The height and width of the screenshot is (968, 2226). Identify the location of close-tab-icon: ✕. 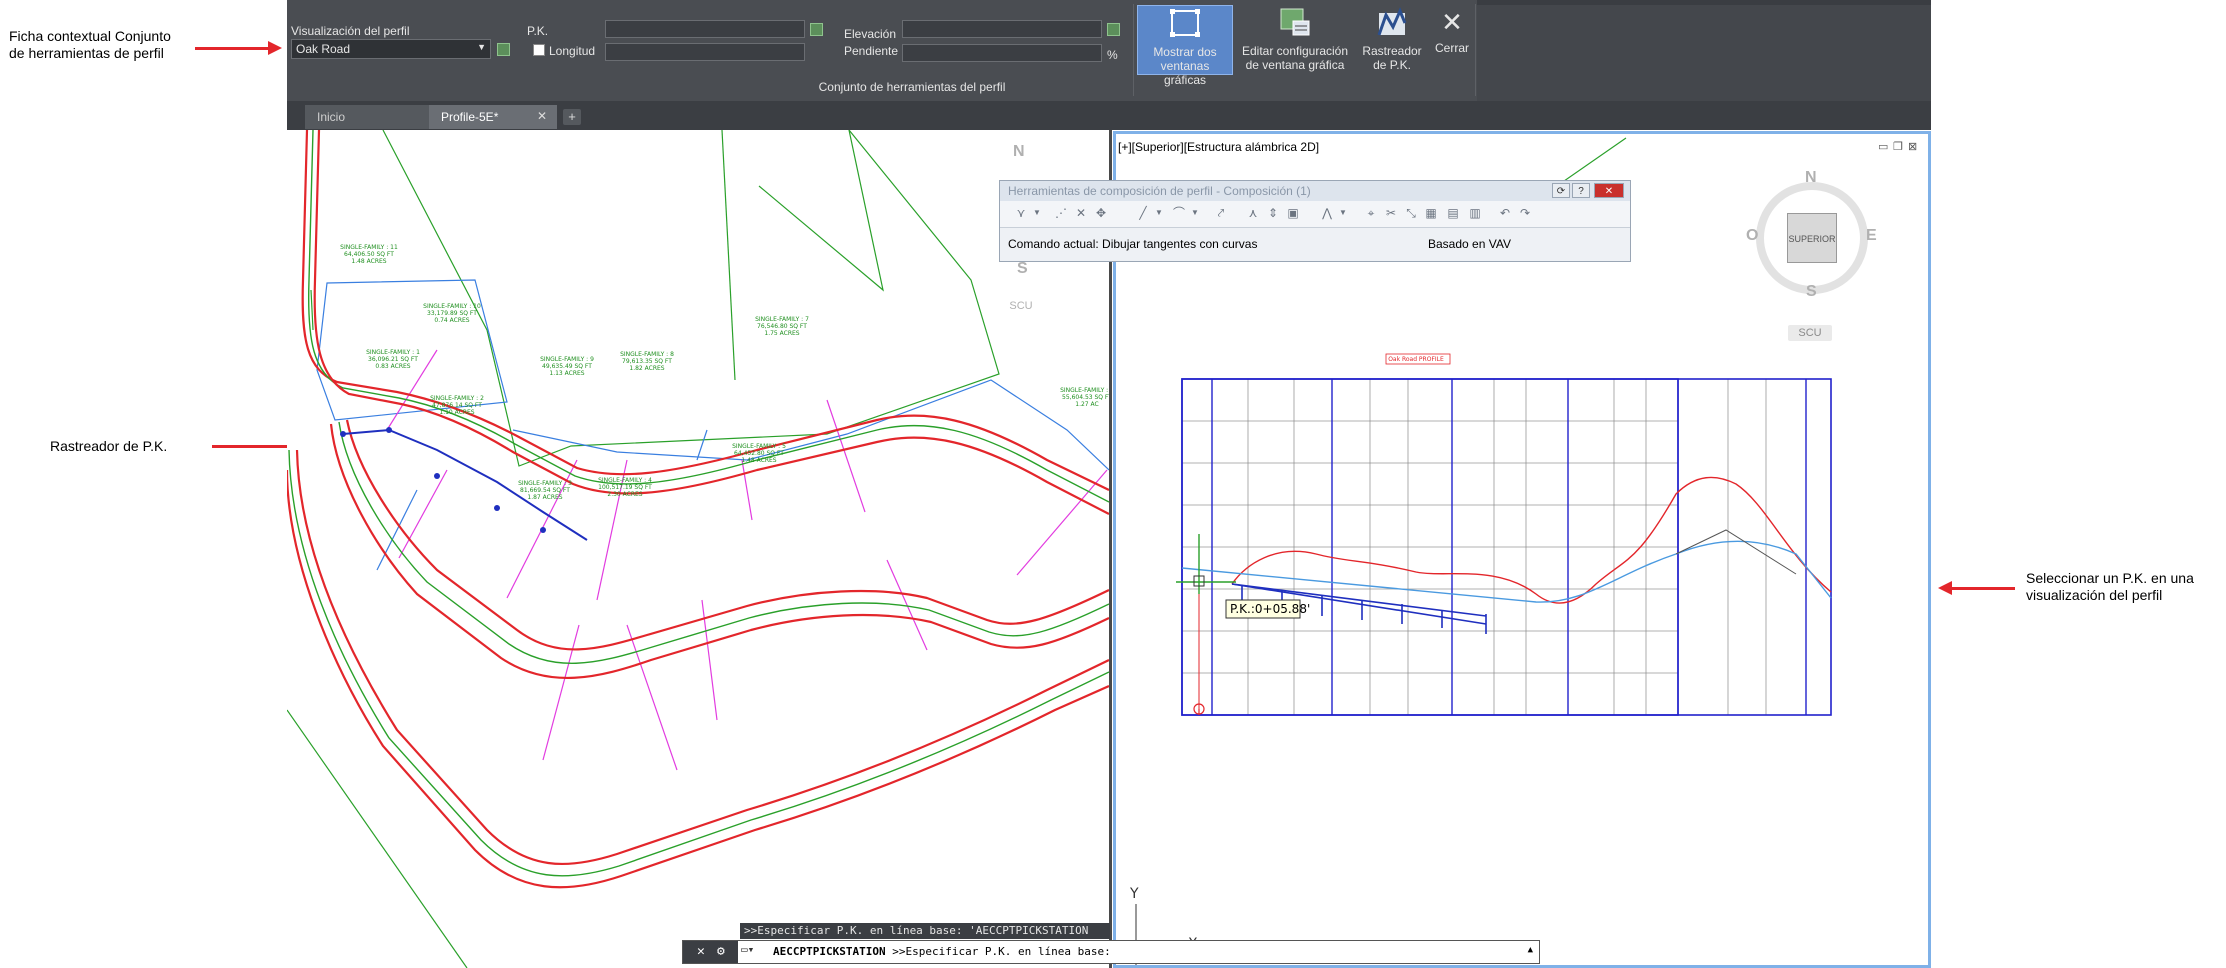
(542, 116).